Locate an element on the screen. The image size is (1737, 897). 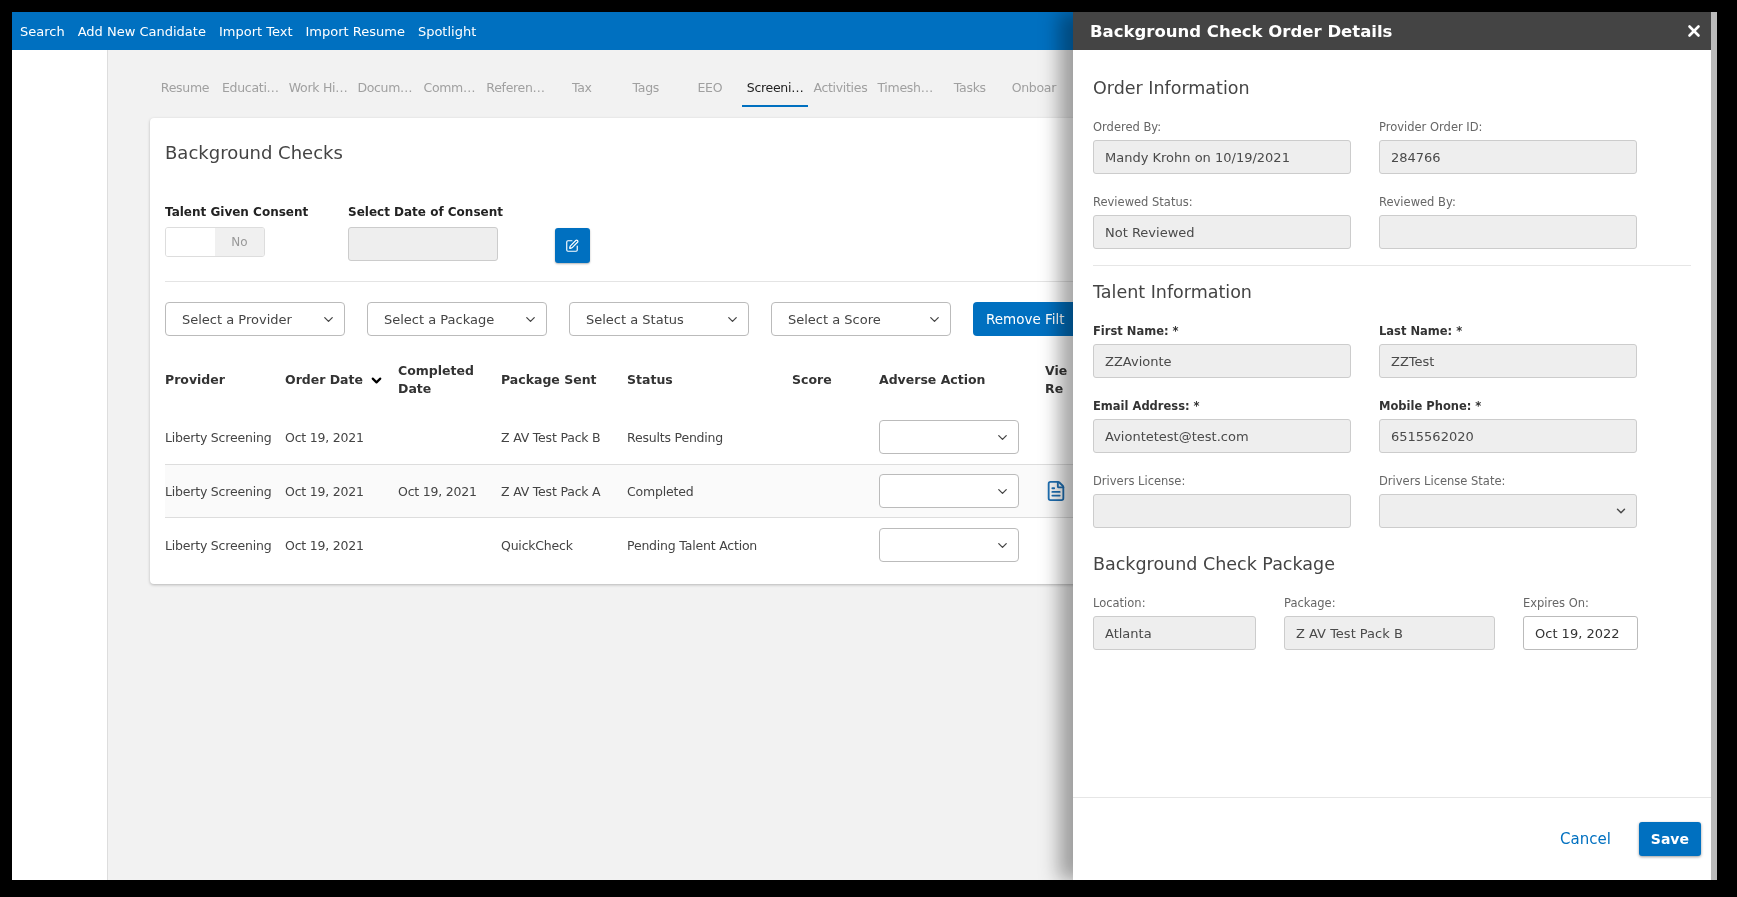
remove-filters-button: Remove Filt is located at coordinates (1023, 319).